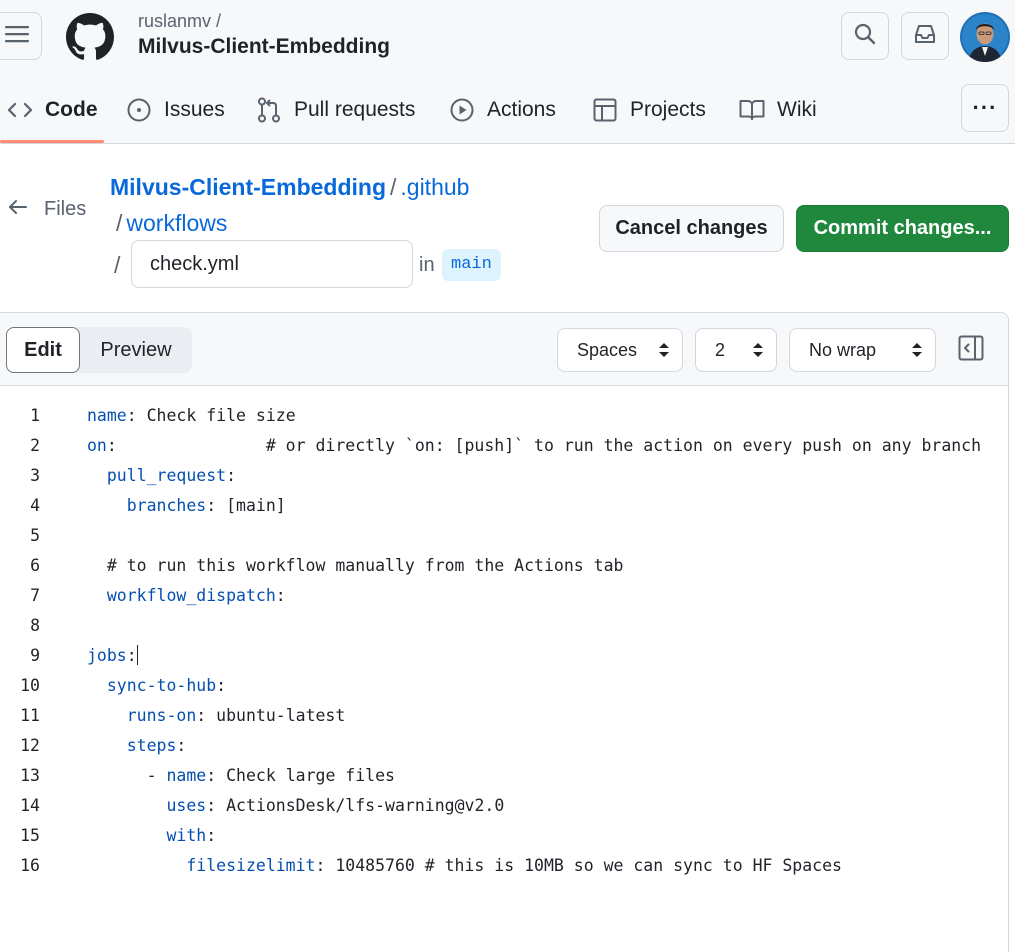  What do you see at coordinates (736, 350) in the screenshot?
I see `indent-size-select: 2` at bounding box center [736, 350].